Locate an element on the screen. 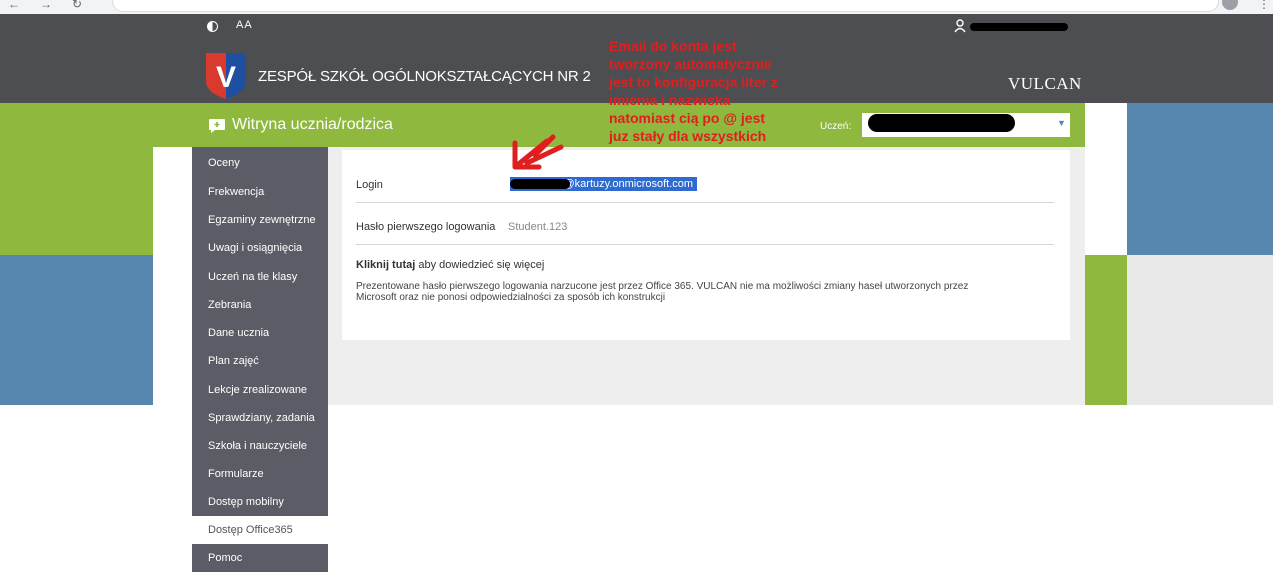 This screenshot has height=572, width=1273. sidebar-item-egzaminy: Egzaminy zewnętrzne is located at coordinates (260, 220).